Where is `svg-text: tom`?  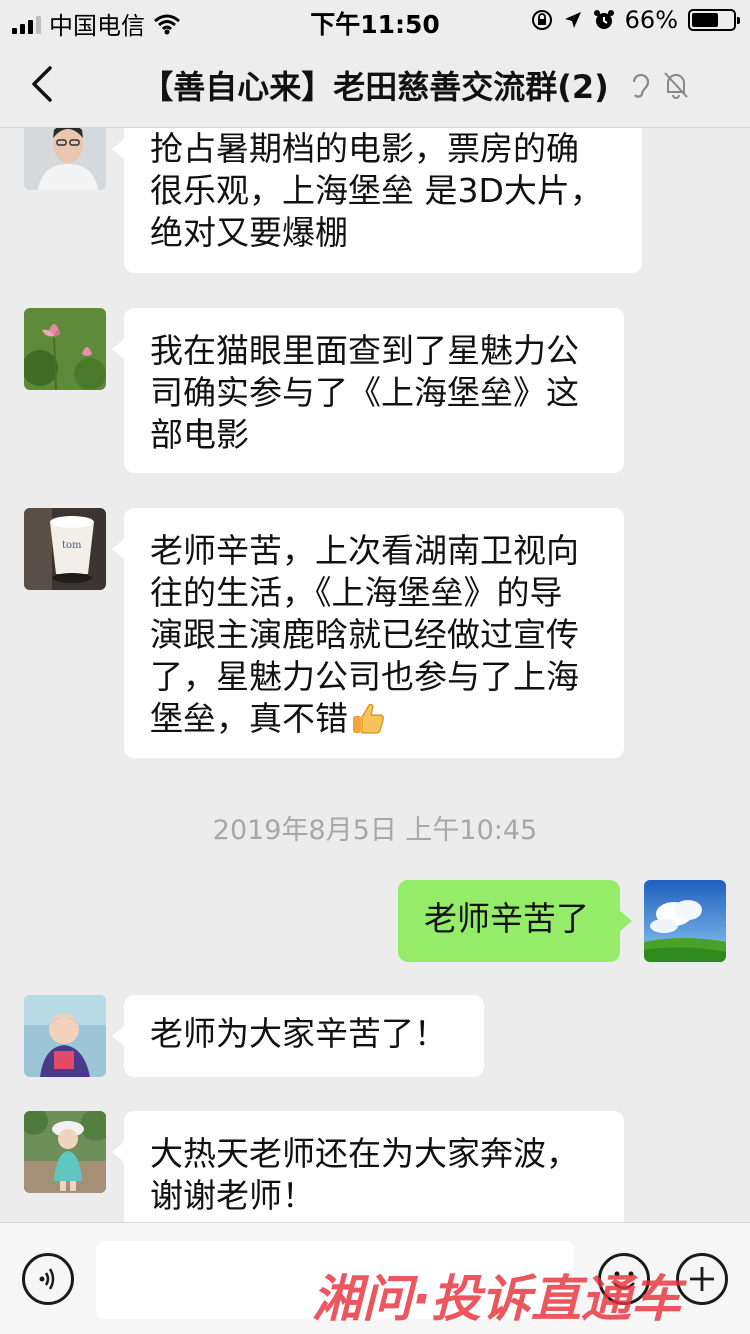
svg-text: tom is located at coordinates (72, 545).